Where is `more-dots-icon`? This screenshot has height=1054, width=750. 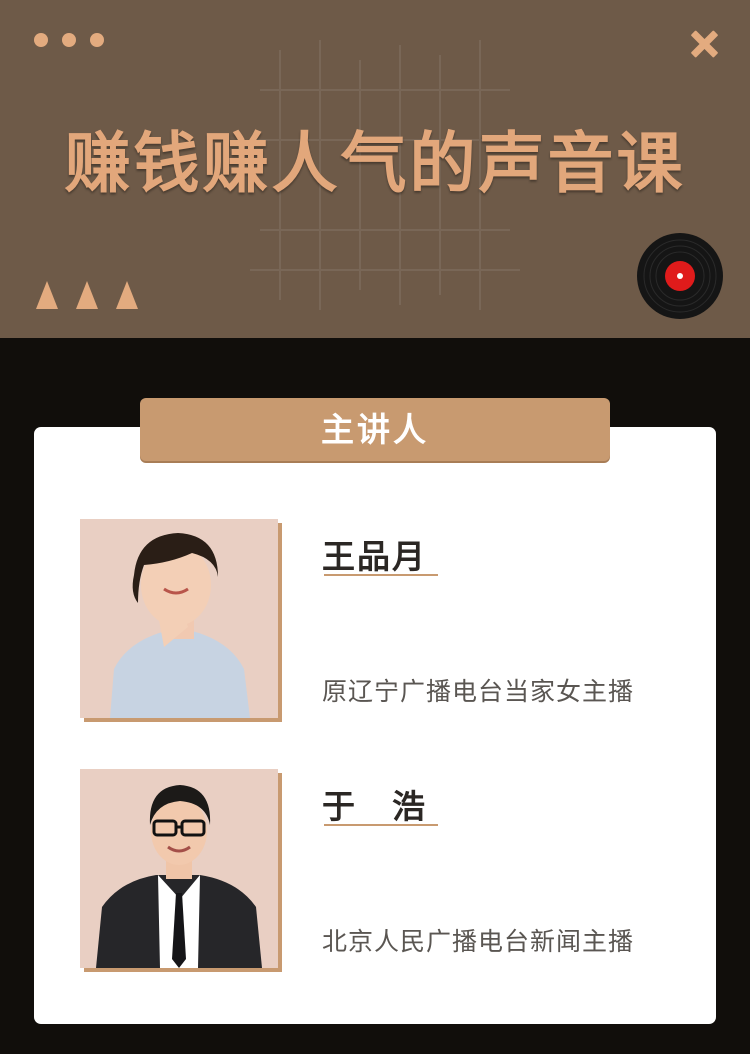
more-dots-icon is located at coordinates (69, 40).